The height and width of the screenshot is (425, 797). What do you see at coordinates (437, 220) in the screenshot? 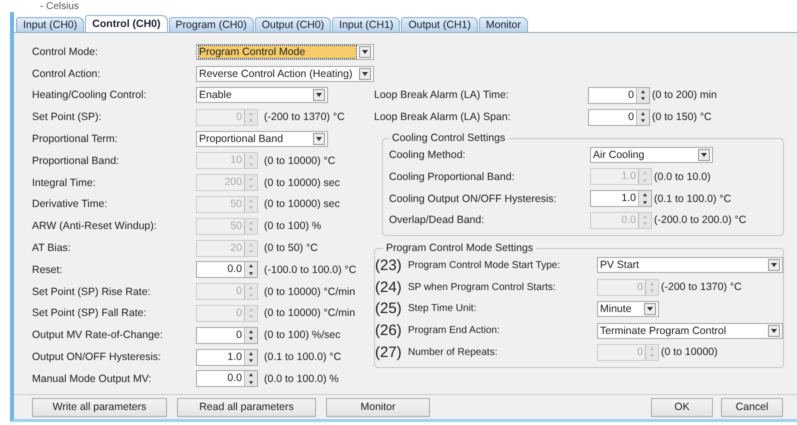
I see `field-label: Overlap/Dead Band:` at bounding box center [437, 220].